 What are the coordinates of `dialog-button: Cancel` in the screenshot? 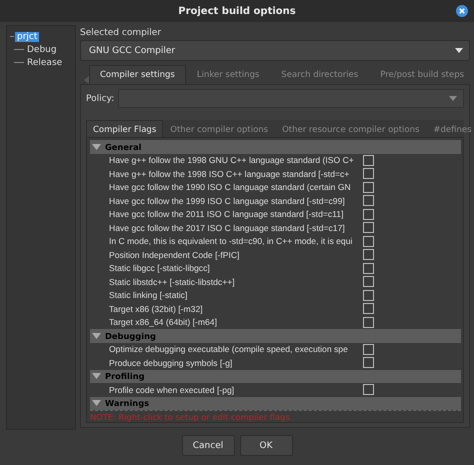 It's located at (208, 445).